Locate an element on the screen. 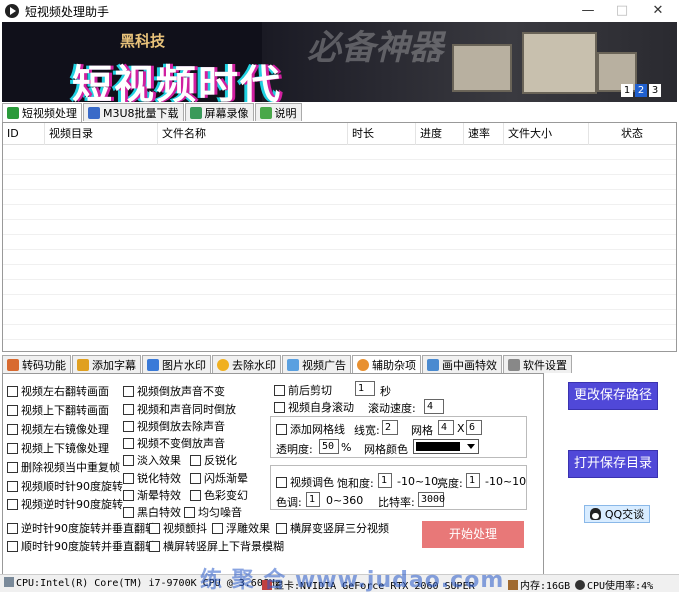 The height and width of the screenshot is (594, 679). col-status: 状态 is located at coordinates (632, 134).